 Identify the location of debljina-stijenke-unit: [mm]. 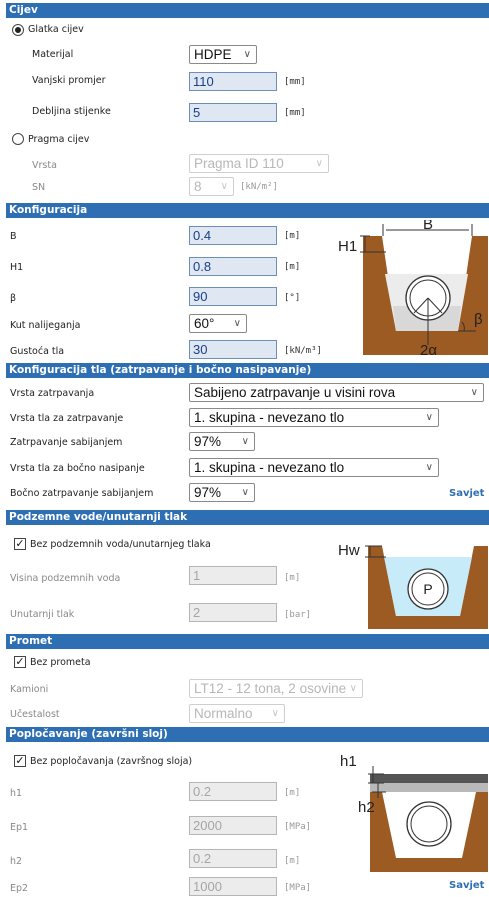
(295, 113).